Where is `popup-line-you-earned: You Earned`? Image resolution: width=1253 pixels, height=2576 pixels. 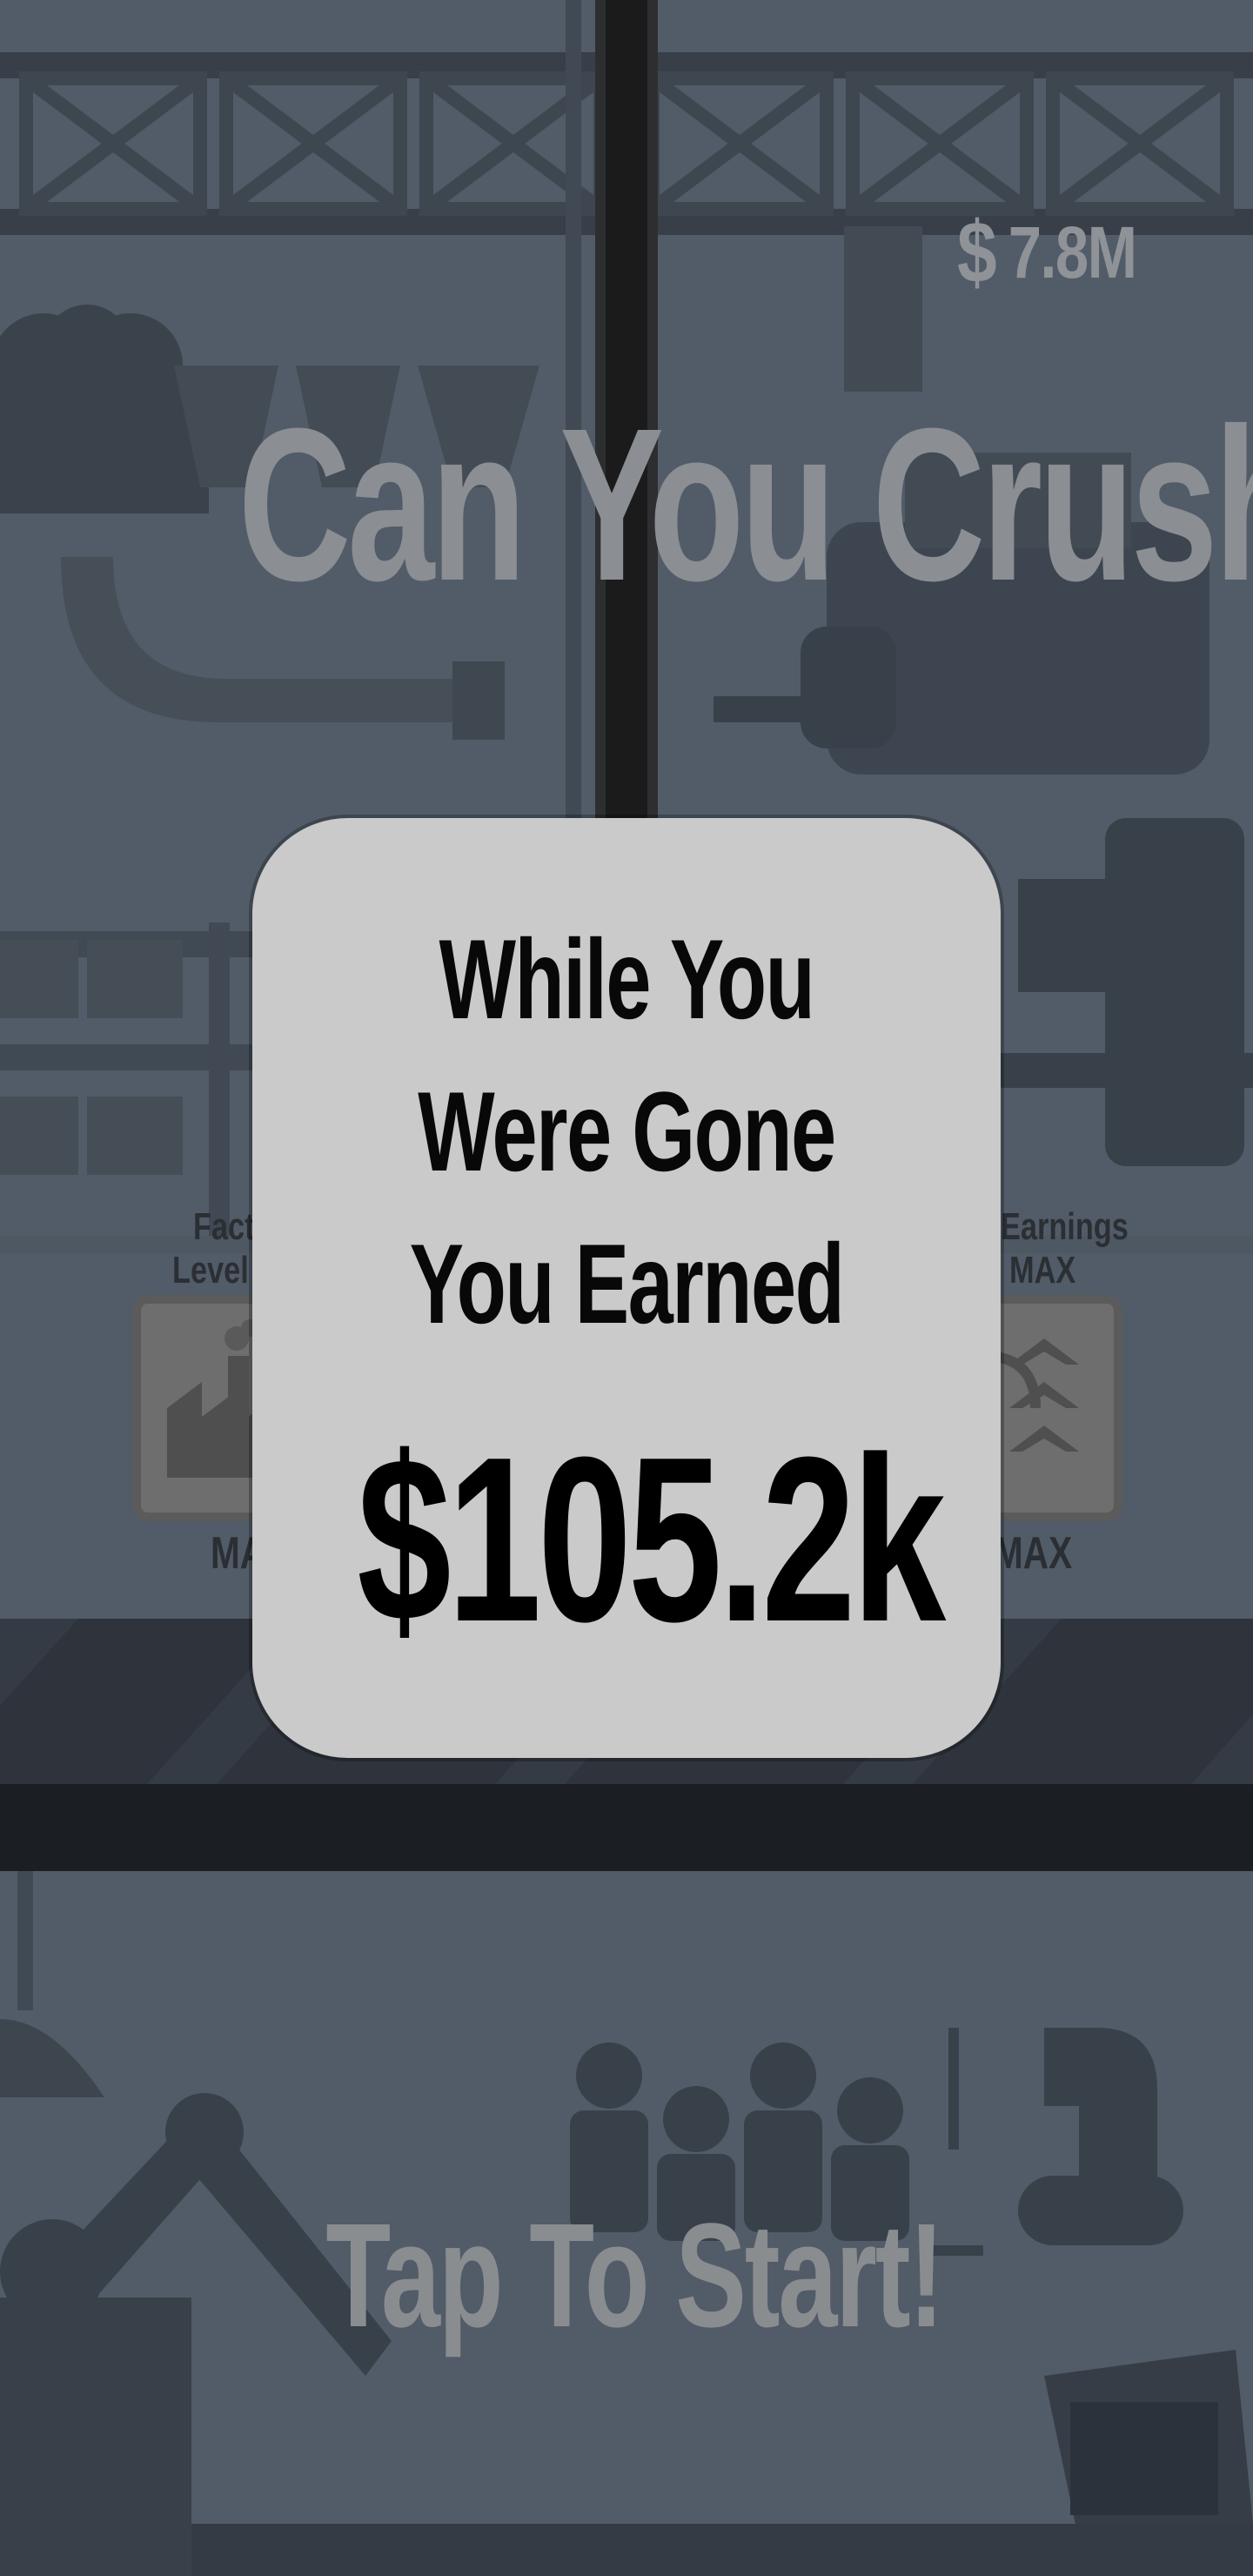
popup-line-you-earned: You Earned is located at coordinates (627, 1283).